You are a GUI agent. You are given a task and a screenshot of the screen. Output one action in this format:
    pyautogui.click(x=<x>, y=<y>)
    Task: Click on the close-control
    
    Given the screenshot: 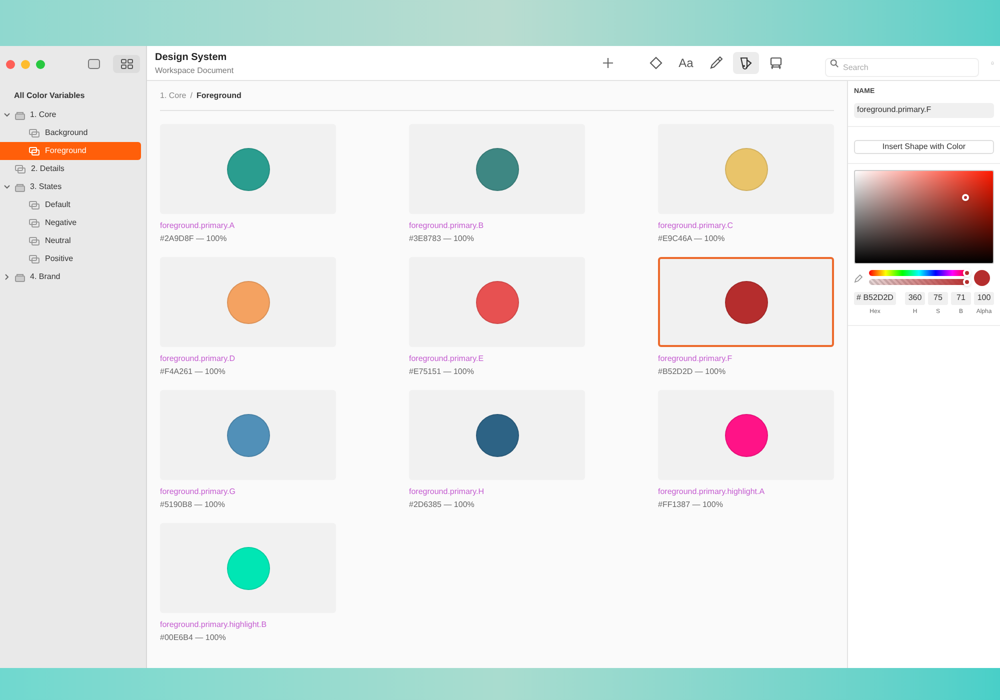 What is the action you would take?
    pyautogui.click(x=10, y=64)
    